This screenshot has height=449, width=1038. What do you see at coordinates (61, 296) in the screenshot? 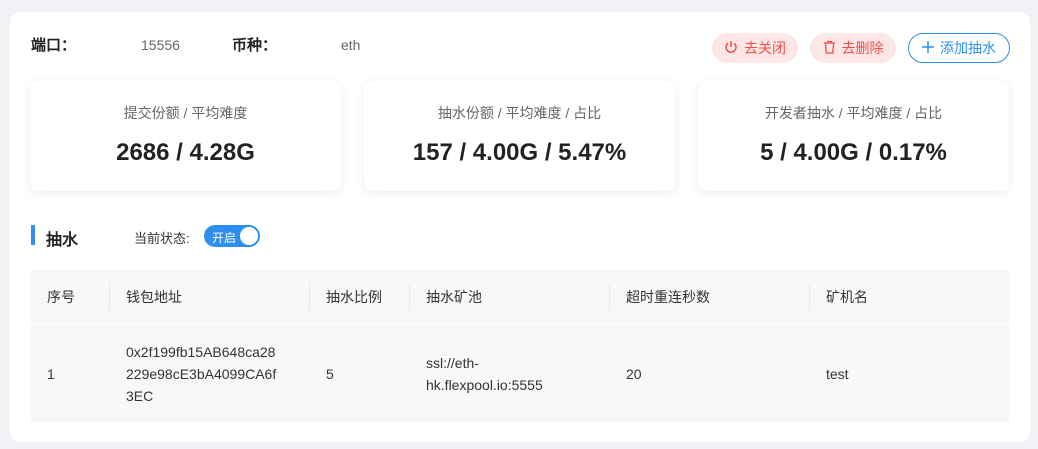
I see `column-header-index: 序号` at bounding box center [61, 296].